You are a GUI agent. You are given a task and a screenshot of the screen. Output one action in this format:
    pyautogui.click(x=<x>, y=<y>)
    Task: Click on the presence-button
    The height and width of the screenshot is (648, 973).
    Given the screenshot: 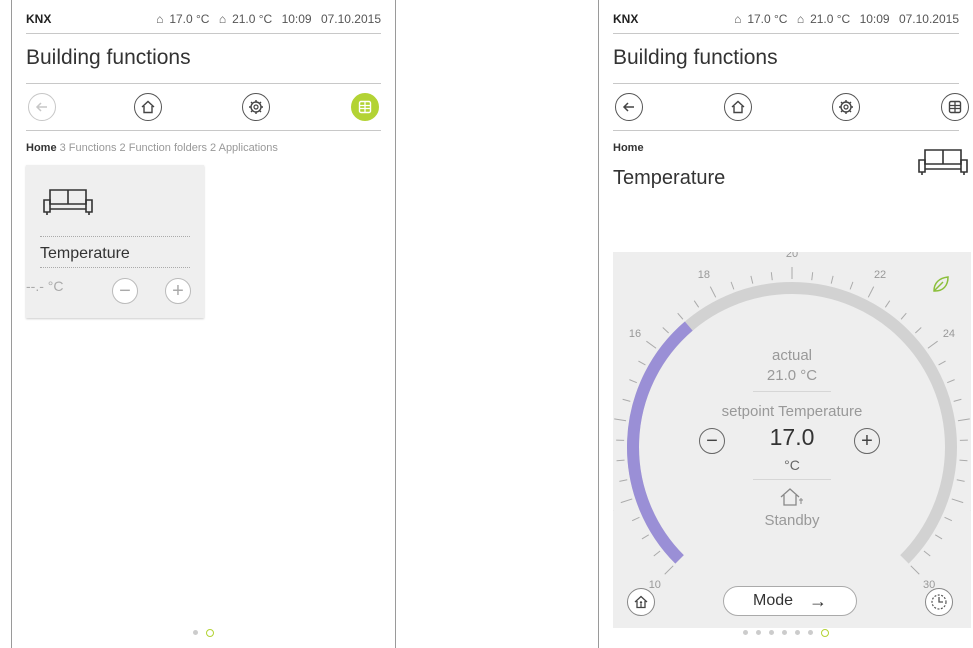 What is the action you would take?
    pyautogui.click(x=641, y=602)
    